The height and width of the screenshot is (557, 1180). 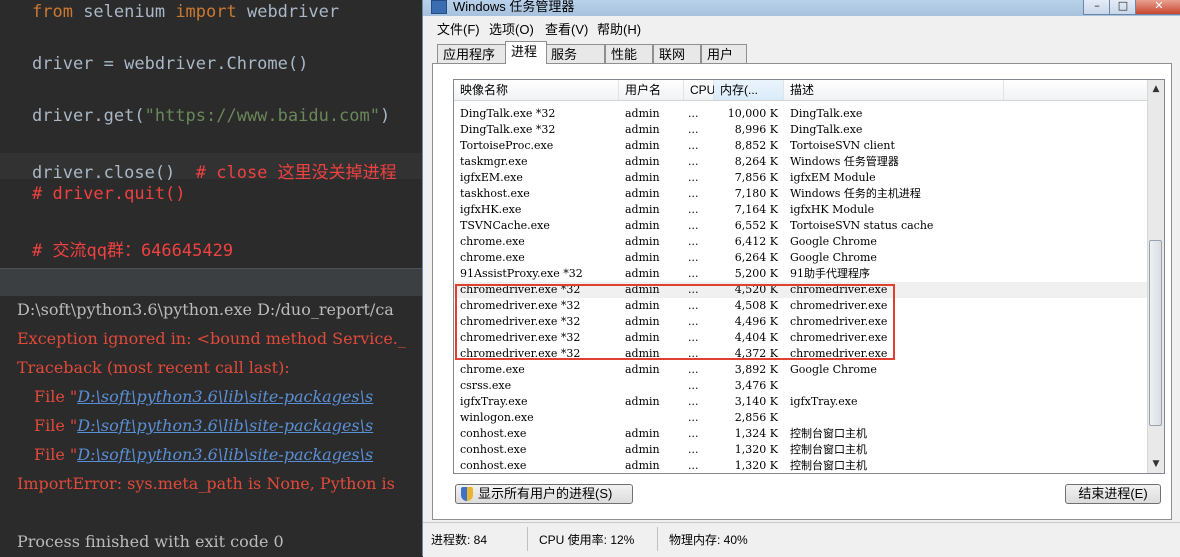 What do you see at coordinates (801, 434) in the screenshot?
I see `table-row: conhost.exe admin... 1,324 K 控制台窗口主机` at bounding box center [801, 434].